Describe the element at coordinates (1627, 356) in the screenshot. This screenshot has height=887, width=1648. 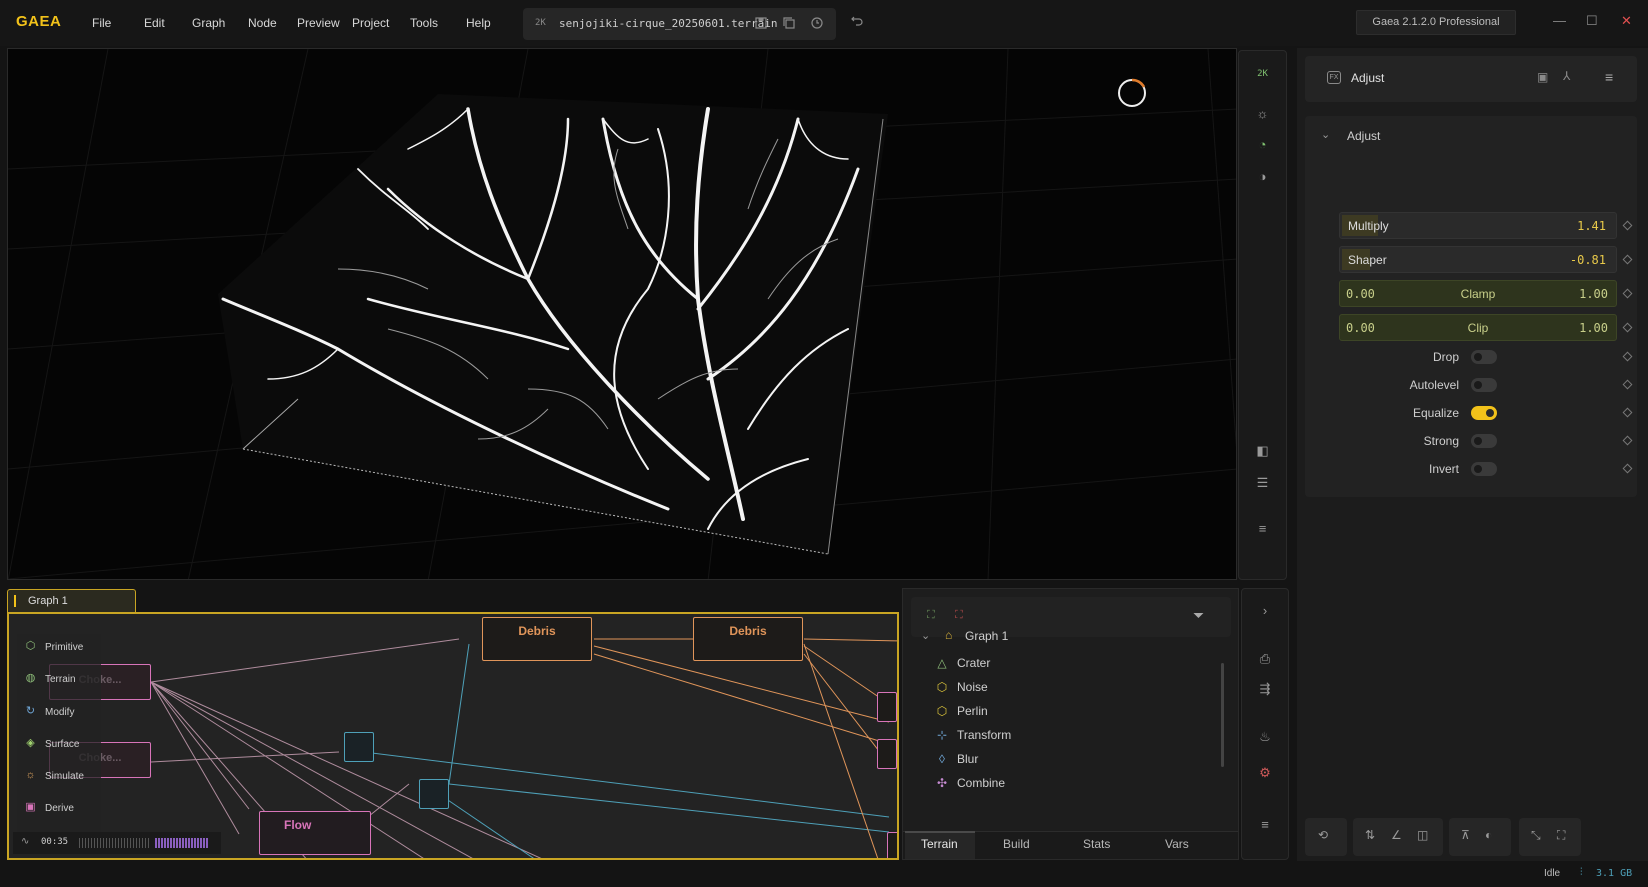
I see `drop-keyframe-icon` at that location.